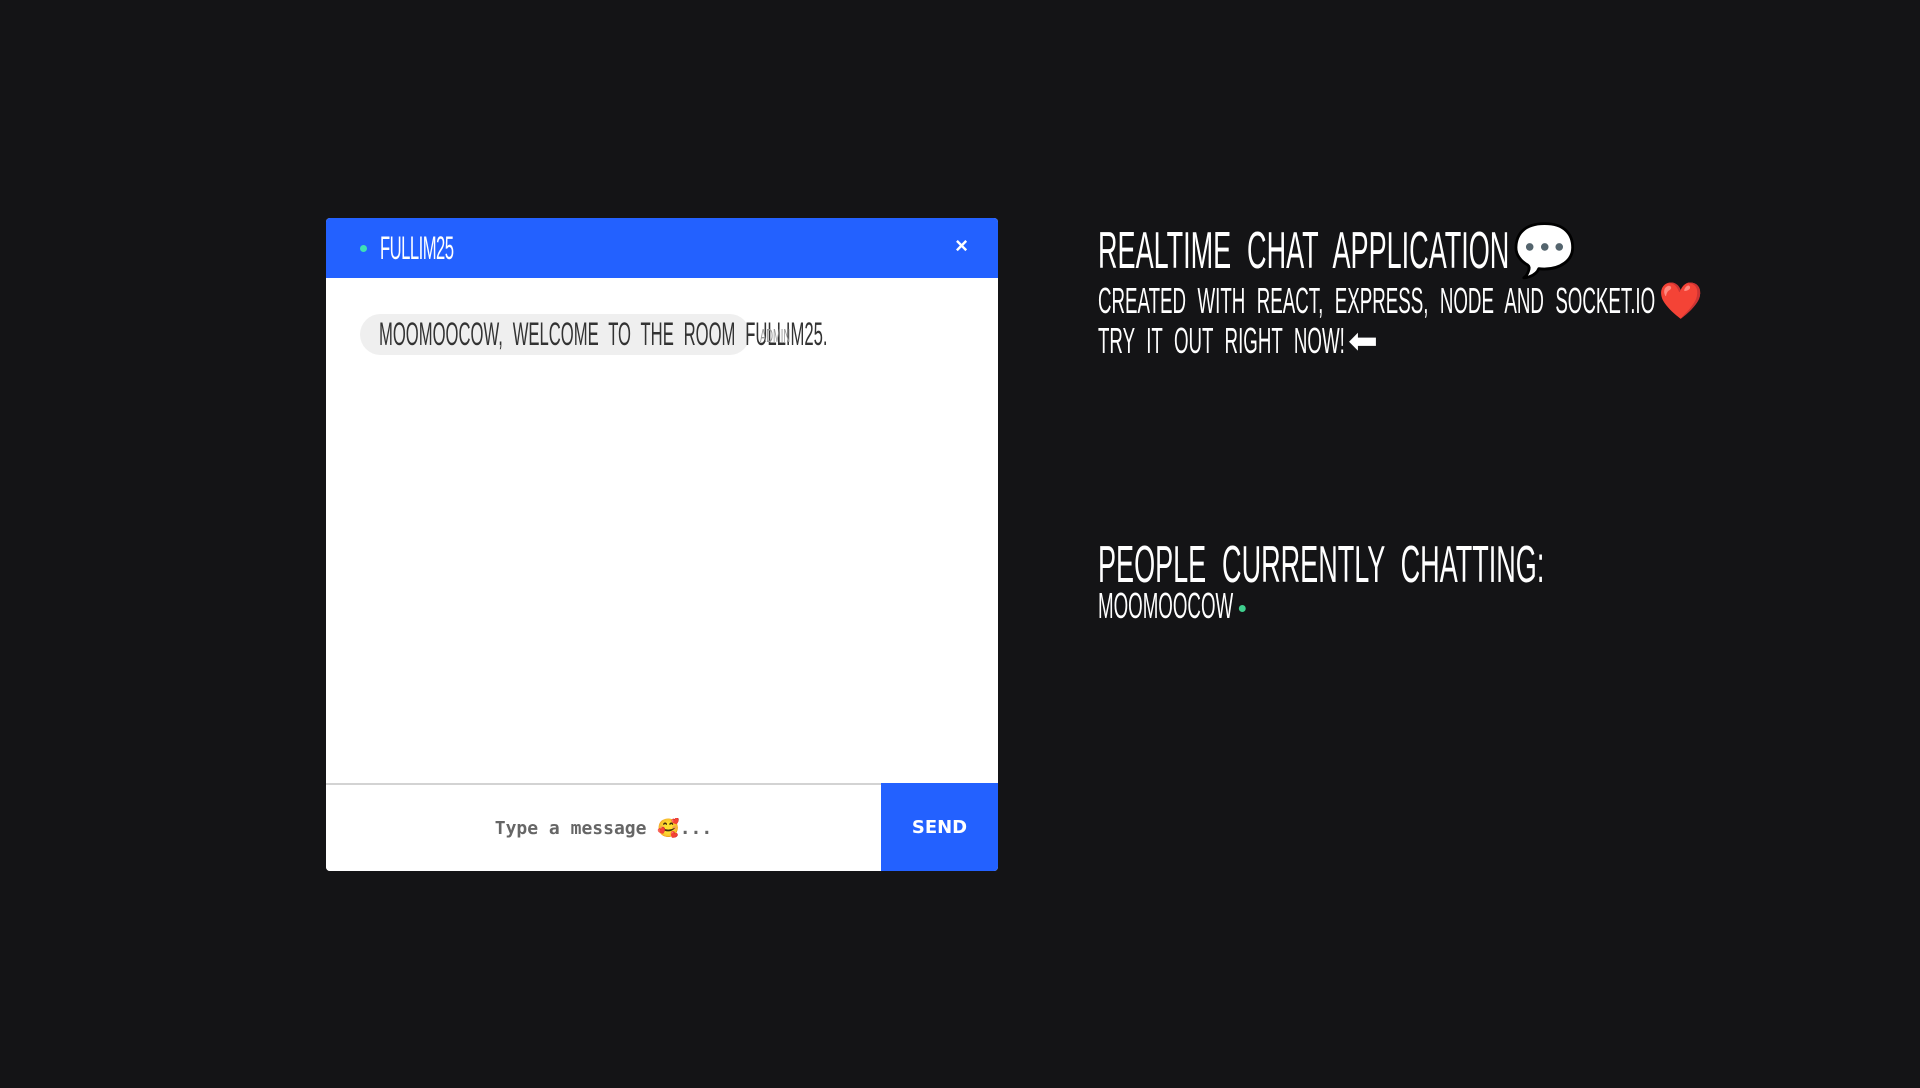 The width and height of the screenshot is (1920, 1088). What do you see at coordinates (1166, 605) in the screenshot?
I see `person-name: moomoocow` at bounding box center [1166, 605].